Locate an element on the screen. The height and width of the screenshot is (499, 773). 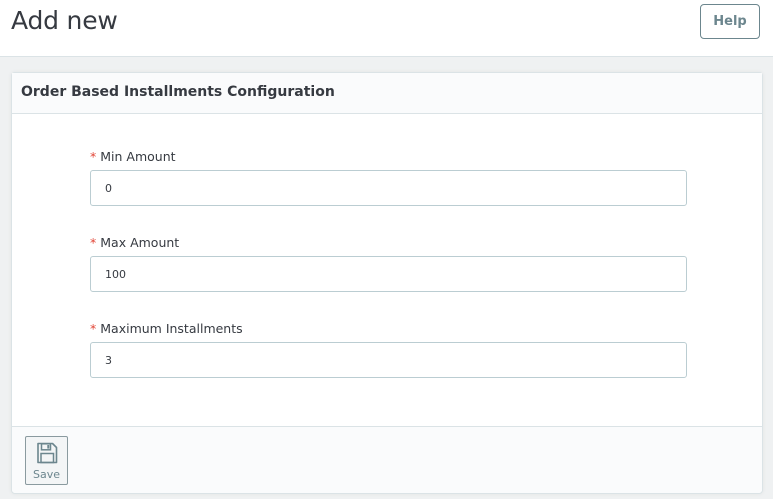
maximum-installments-group: * Maximum Installments is located at coordinates (388, 349).